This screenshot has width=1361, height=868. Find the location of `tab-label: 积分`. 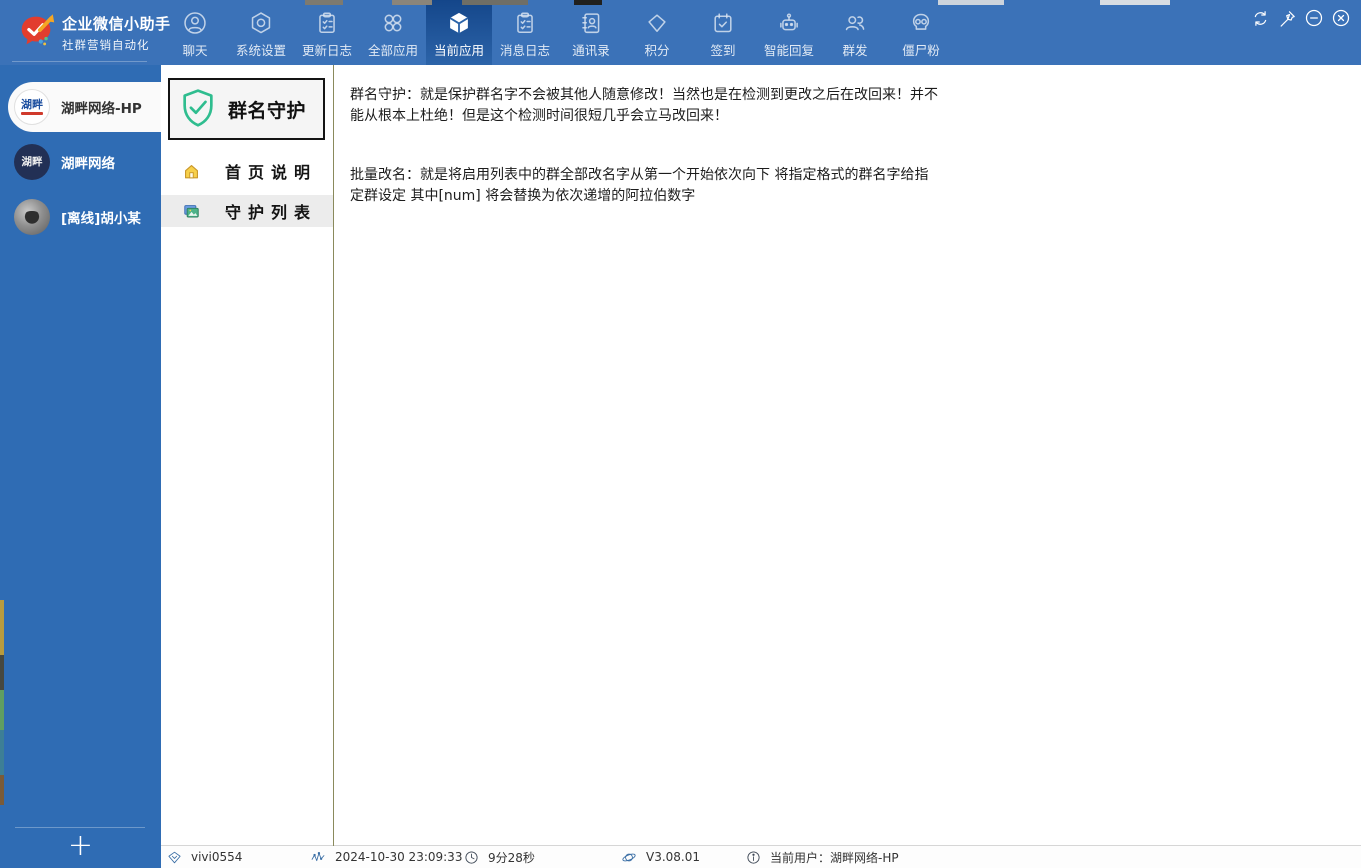

tab-label: 积分 is located at coordinates (657, 50).